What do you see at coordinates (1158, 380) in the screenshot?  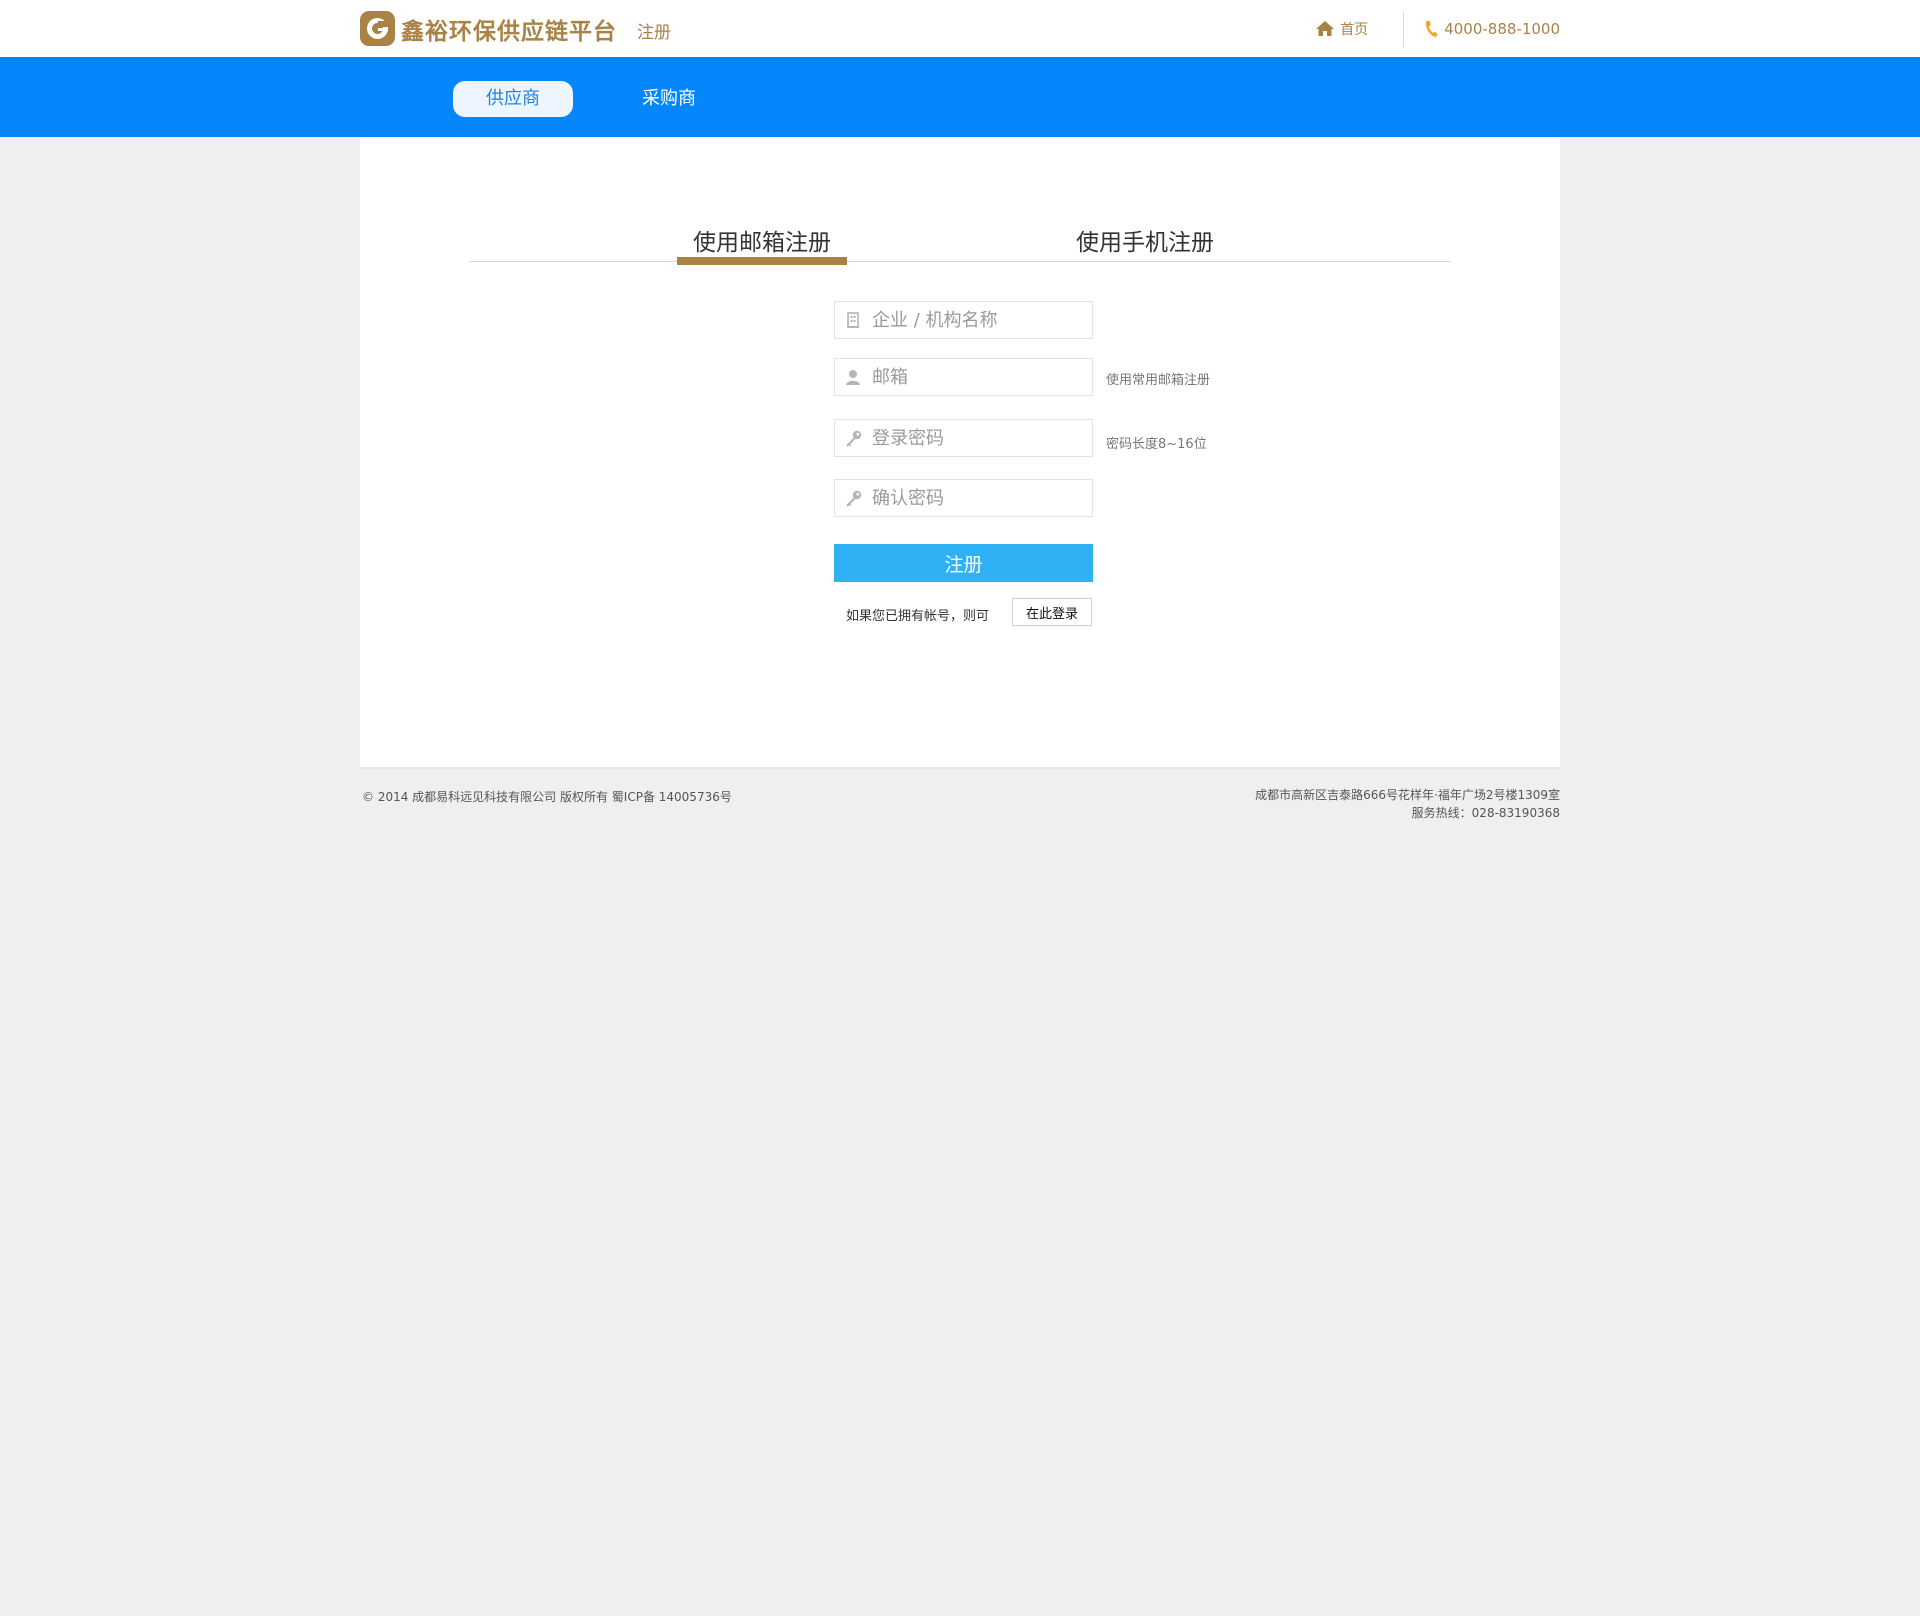 I see `email-hint: 使用常用邮箱注册` at bounding box center [1158, 380].